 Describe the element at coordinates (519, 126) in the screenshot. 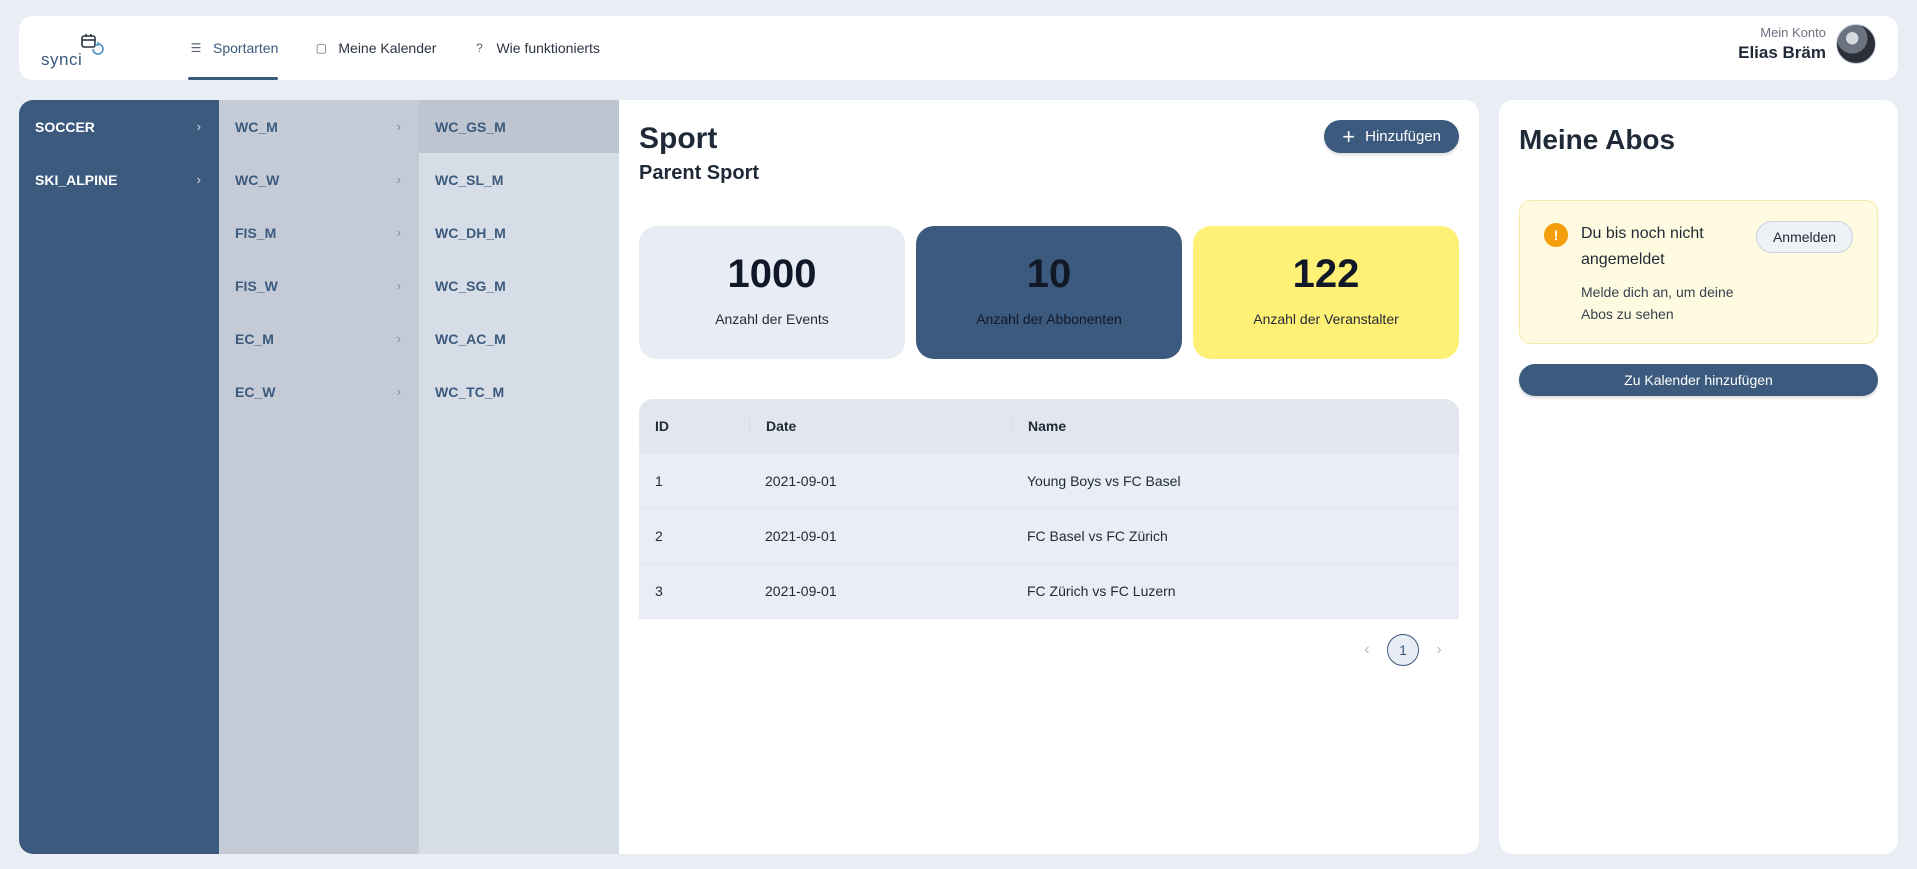

I see `subcategory-item-selected: WC_GS_M` at that location.